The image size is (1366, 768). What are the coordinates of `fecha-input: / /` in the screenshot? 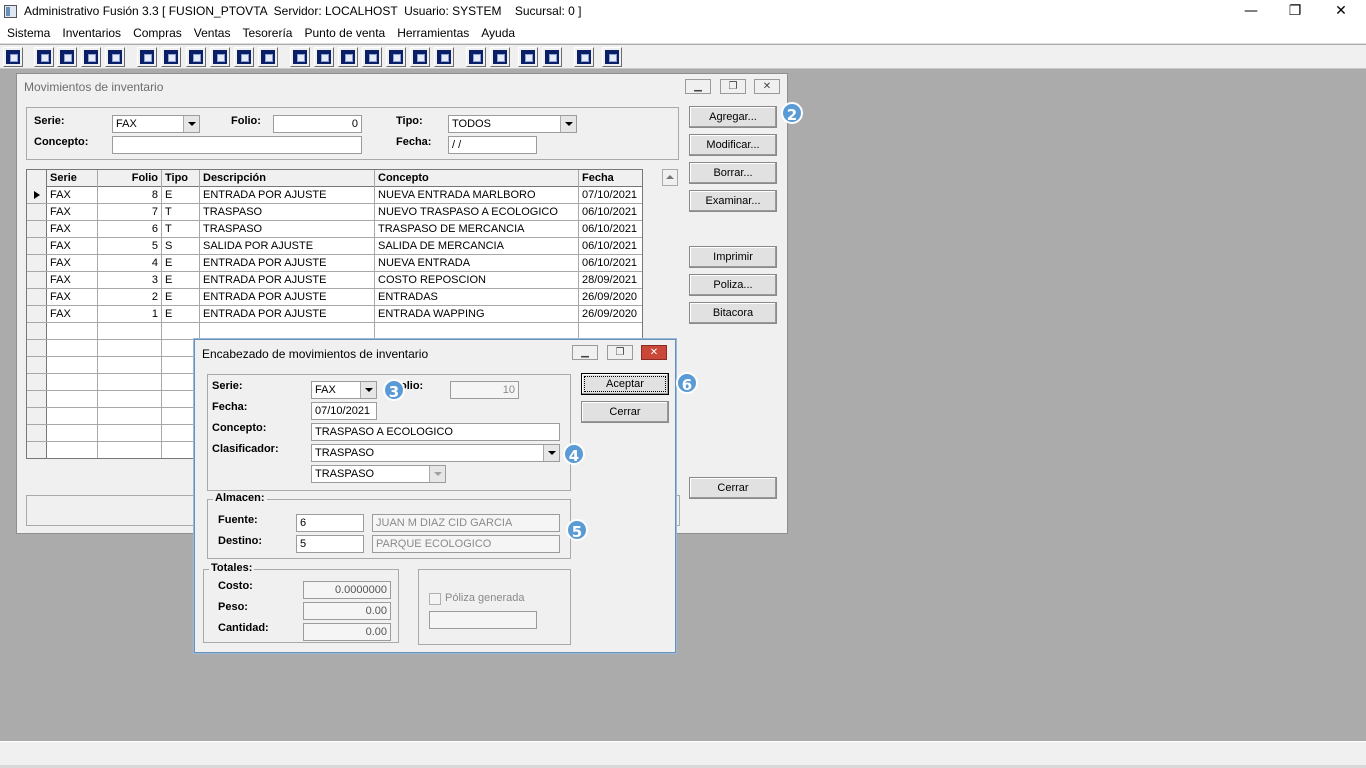 It's located at (492, 145).